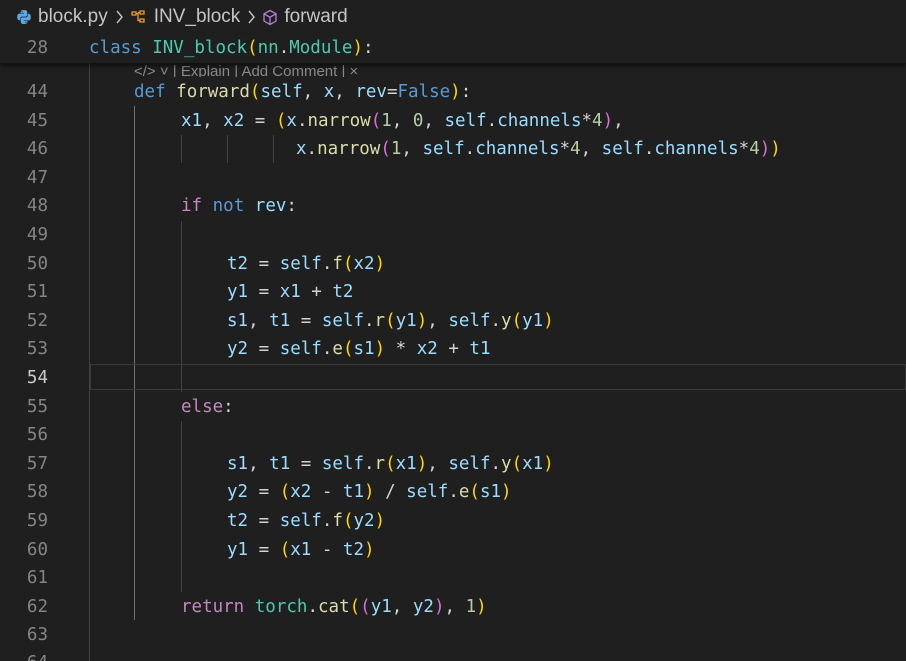 Image resolution: width=906 pixels, height=661 pixels. I want to click on breadcrumb-file: block.py, so click(62, 17).